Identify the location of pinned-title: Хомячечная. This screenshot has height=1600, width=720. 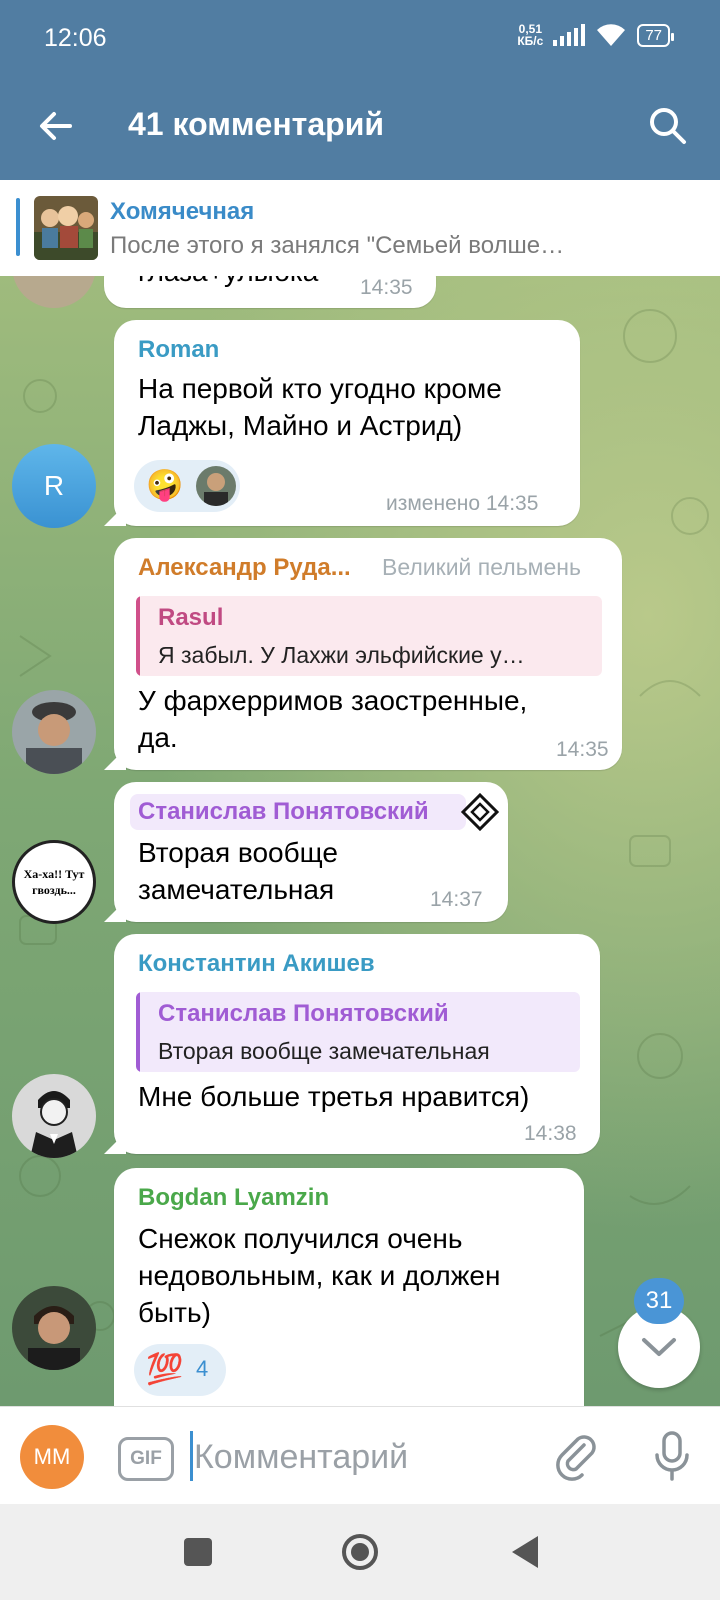
(182, 211).